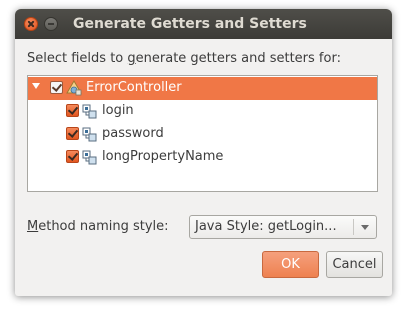 The height and width of the screenshot is (316, 407). I want to click on title-bar: Generate Getters and Setters, so click(203, 24).